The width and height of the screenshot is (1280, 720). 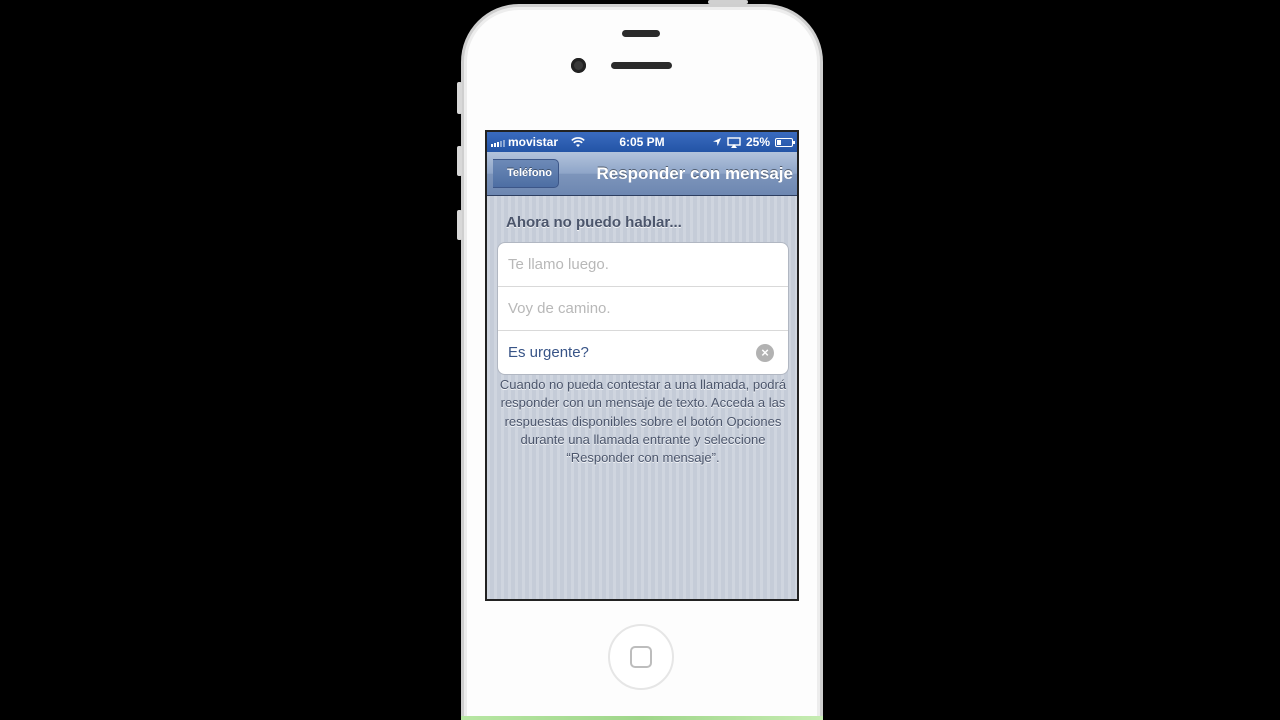 What do you see at coordinates (642, 142) in the screenshot?
I see `status-bar: movistar 6:05 PM 25%` at bounding box center [642, 142].